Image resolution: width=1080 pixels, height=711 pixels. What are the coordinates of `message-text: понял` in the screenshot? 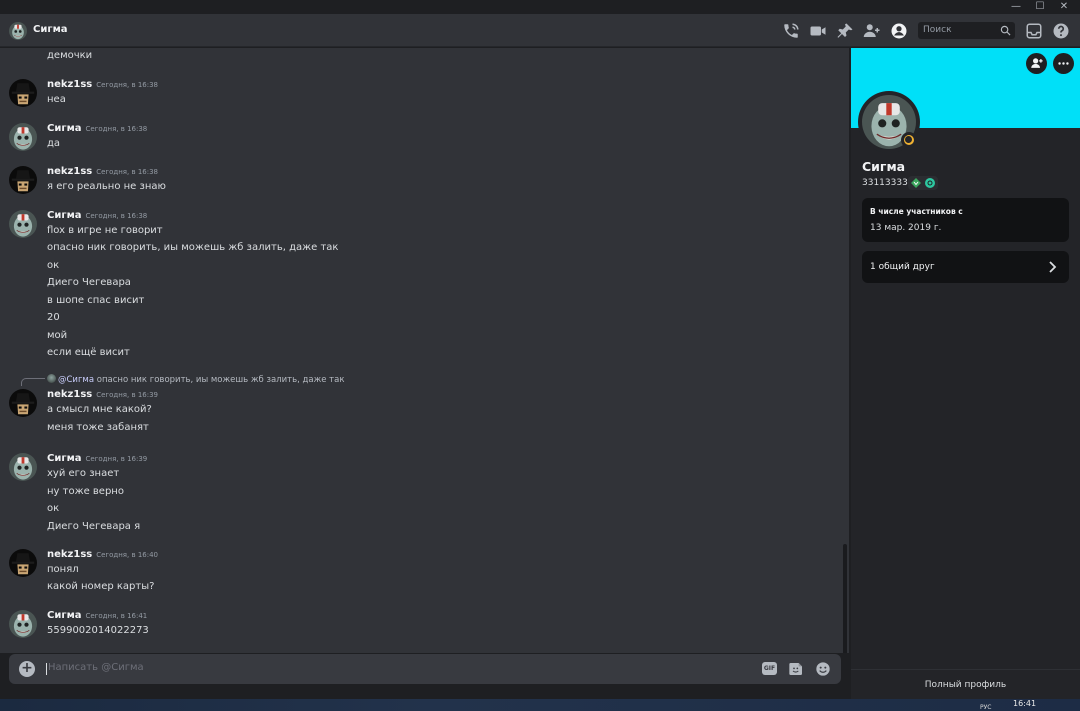 It's located at (63, 569).